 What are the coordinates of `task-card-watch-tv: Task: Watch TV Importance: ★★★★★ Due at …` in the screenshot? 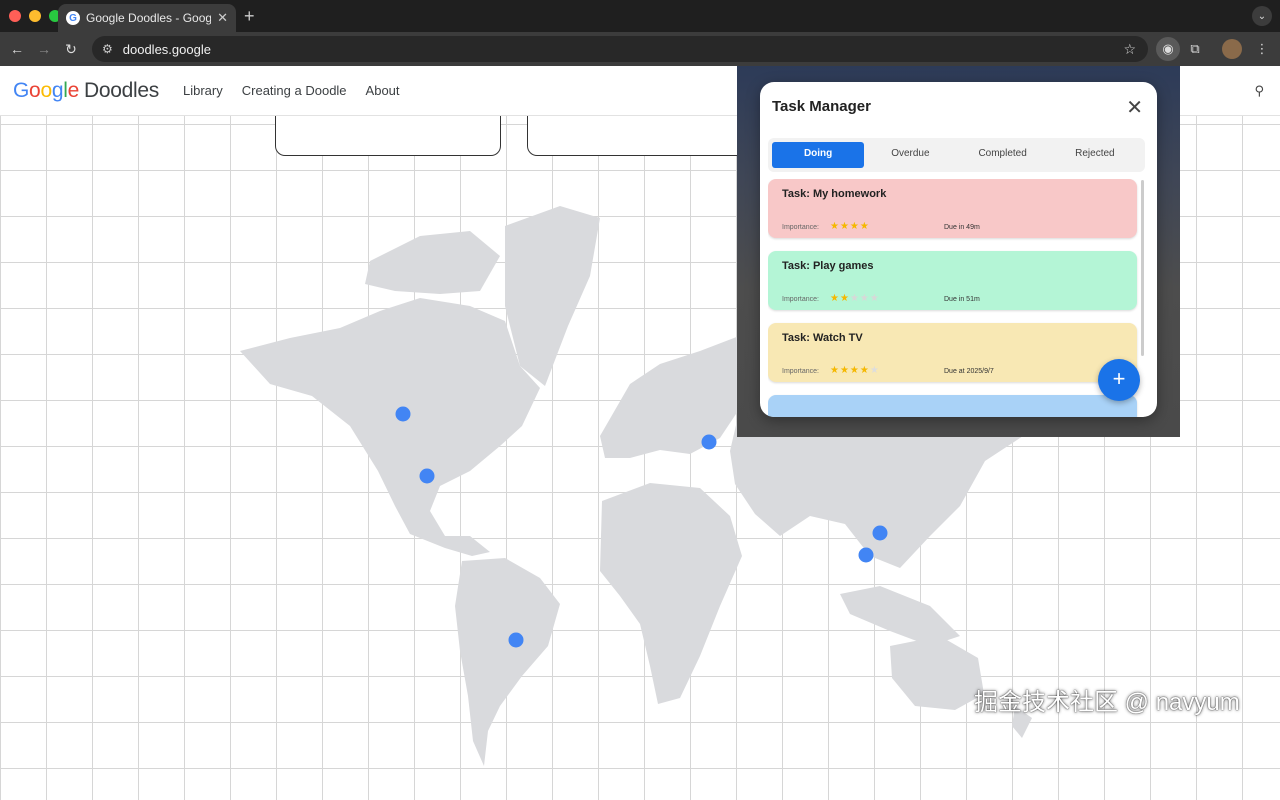 It's located at (952, 352).